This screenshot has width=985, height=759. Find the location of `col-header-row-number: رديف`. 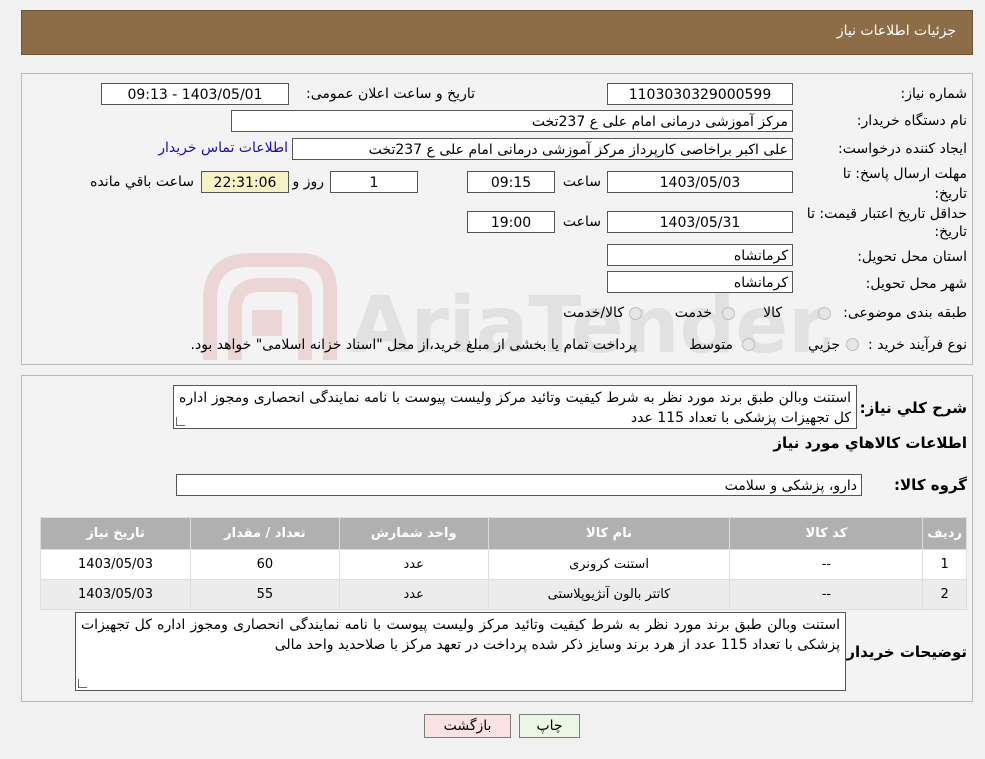

col-header-row-number: رديف is located at coordinates (944, 533).